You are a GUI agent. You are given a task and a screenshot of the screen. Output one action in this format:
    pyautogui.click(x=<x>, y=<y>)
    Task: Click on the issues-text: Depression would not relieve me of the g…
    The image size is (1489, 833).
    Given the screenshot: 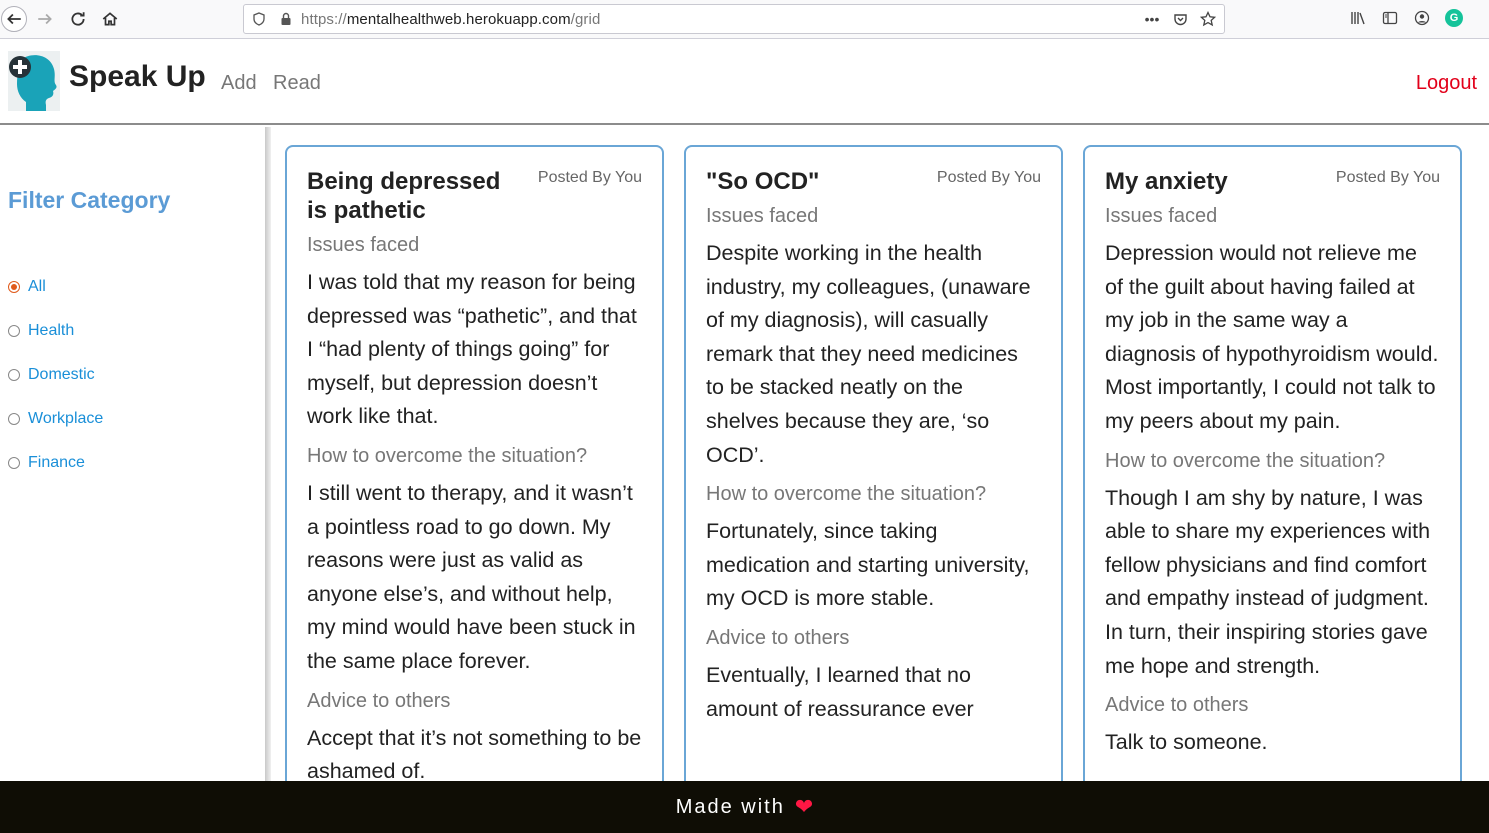 What is the action you would take?
    pyautogui.click(x=1272, y=337)
    